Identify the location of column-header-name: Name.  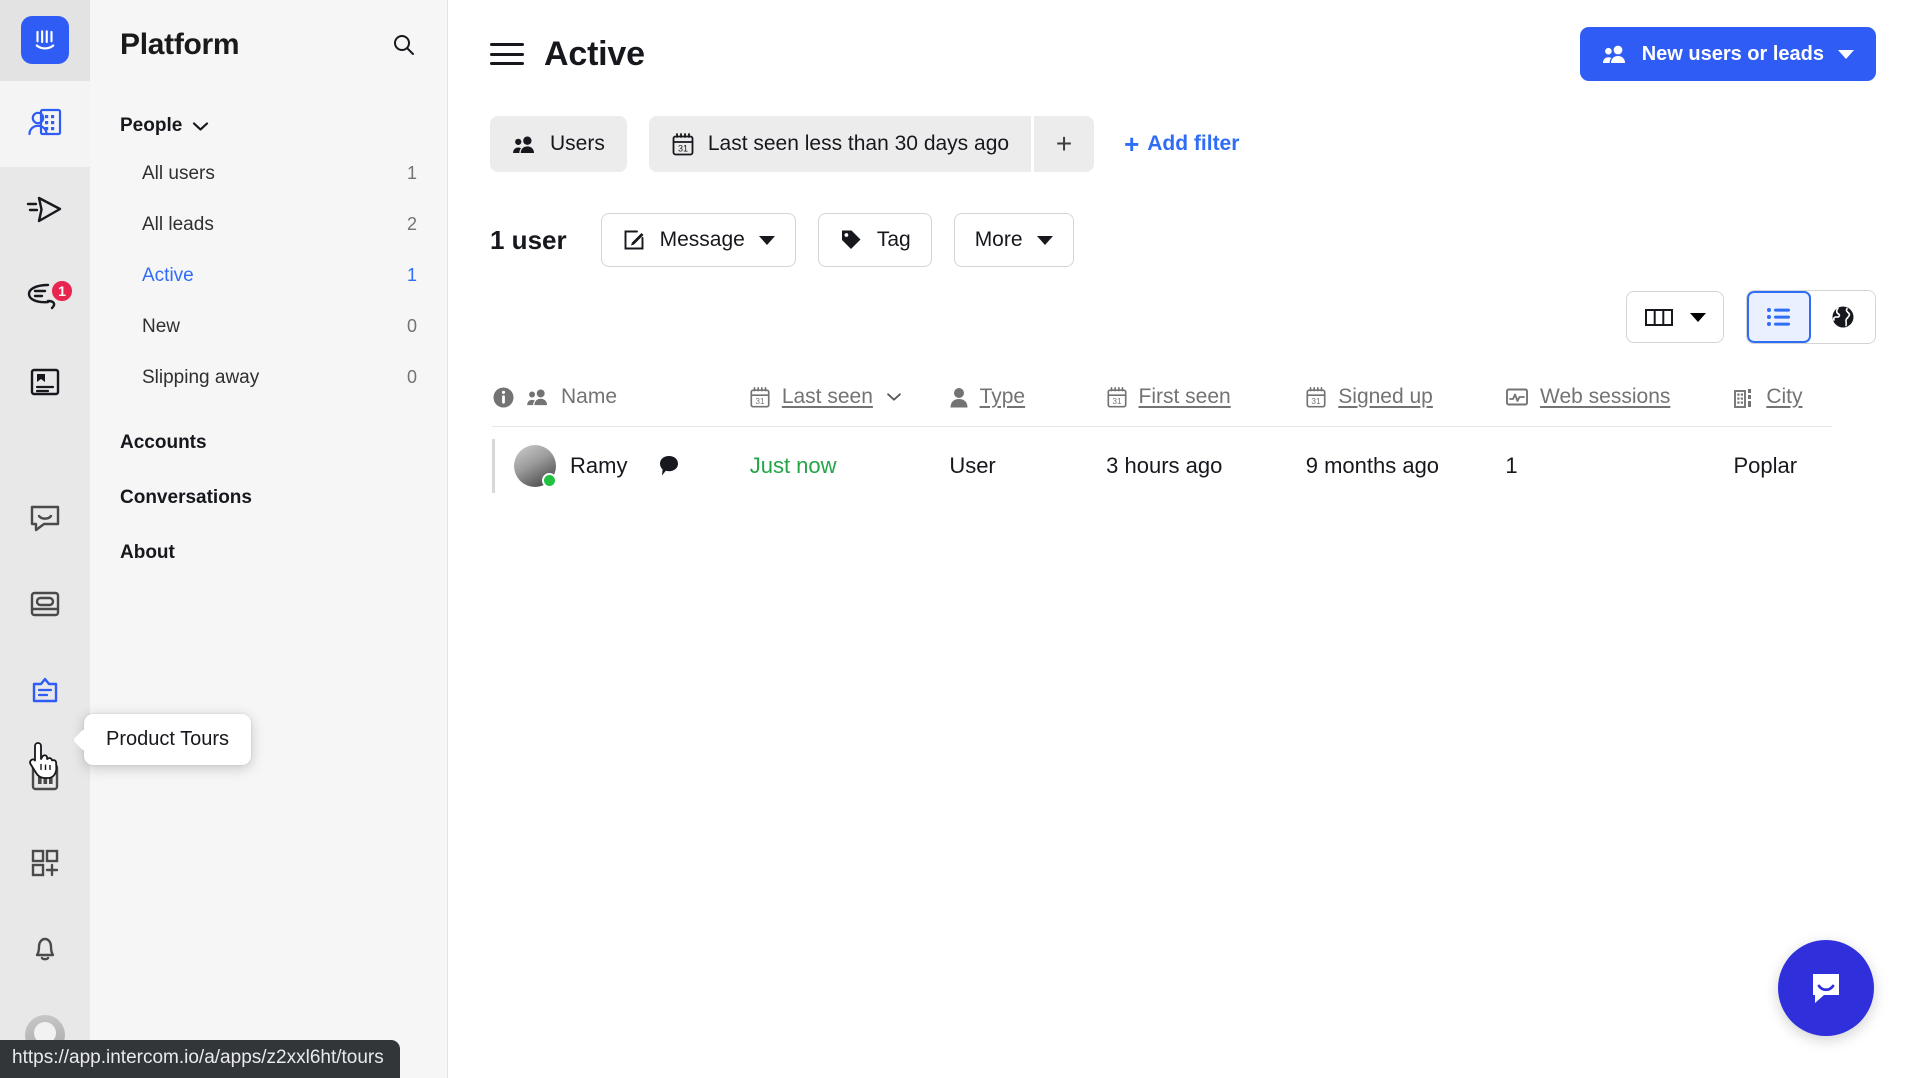
(573, 397).